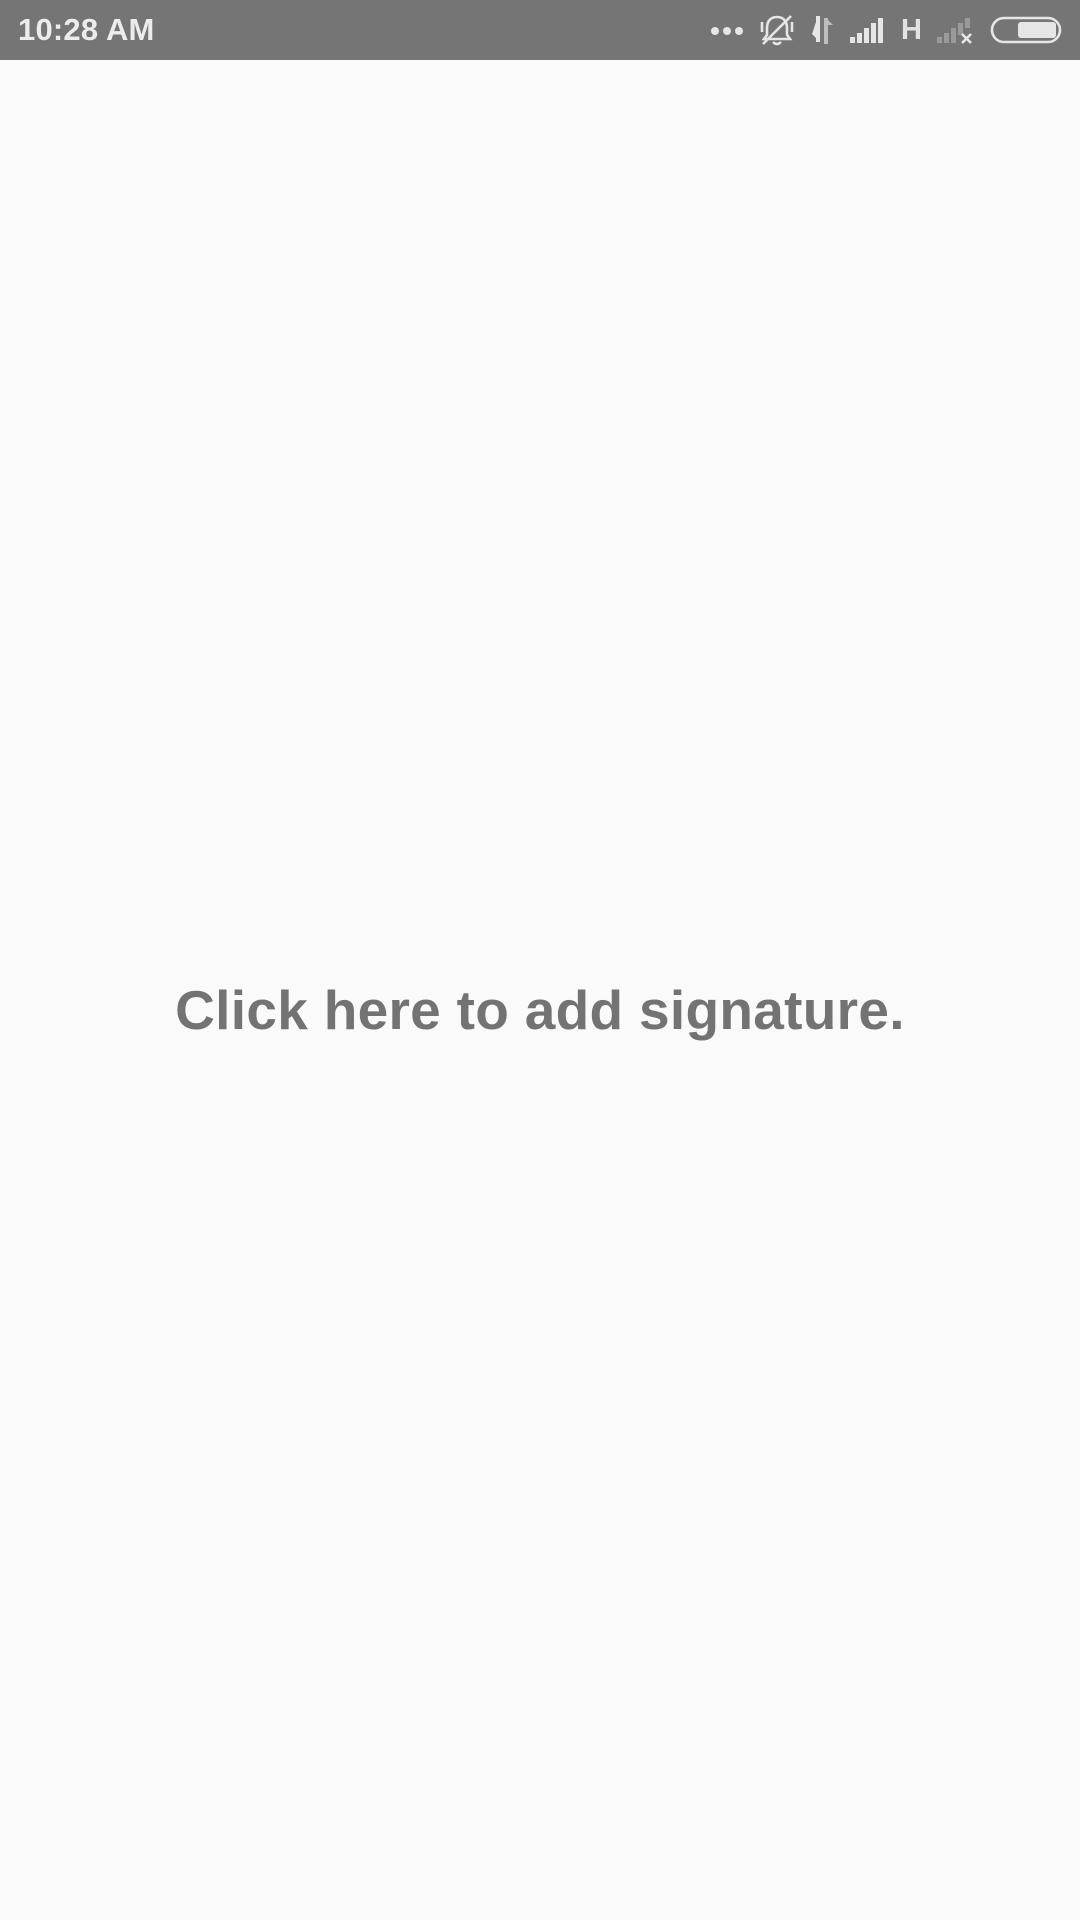 Image resolution: width=1080 pixels, height=1920 pixels. Describe the element at coordinates (540, 30) in the screenshot. I see `status-bar: 10:28 AM H` at that location.